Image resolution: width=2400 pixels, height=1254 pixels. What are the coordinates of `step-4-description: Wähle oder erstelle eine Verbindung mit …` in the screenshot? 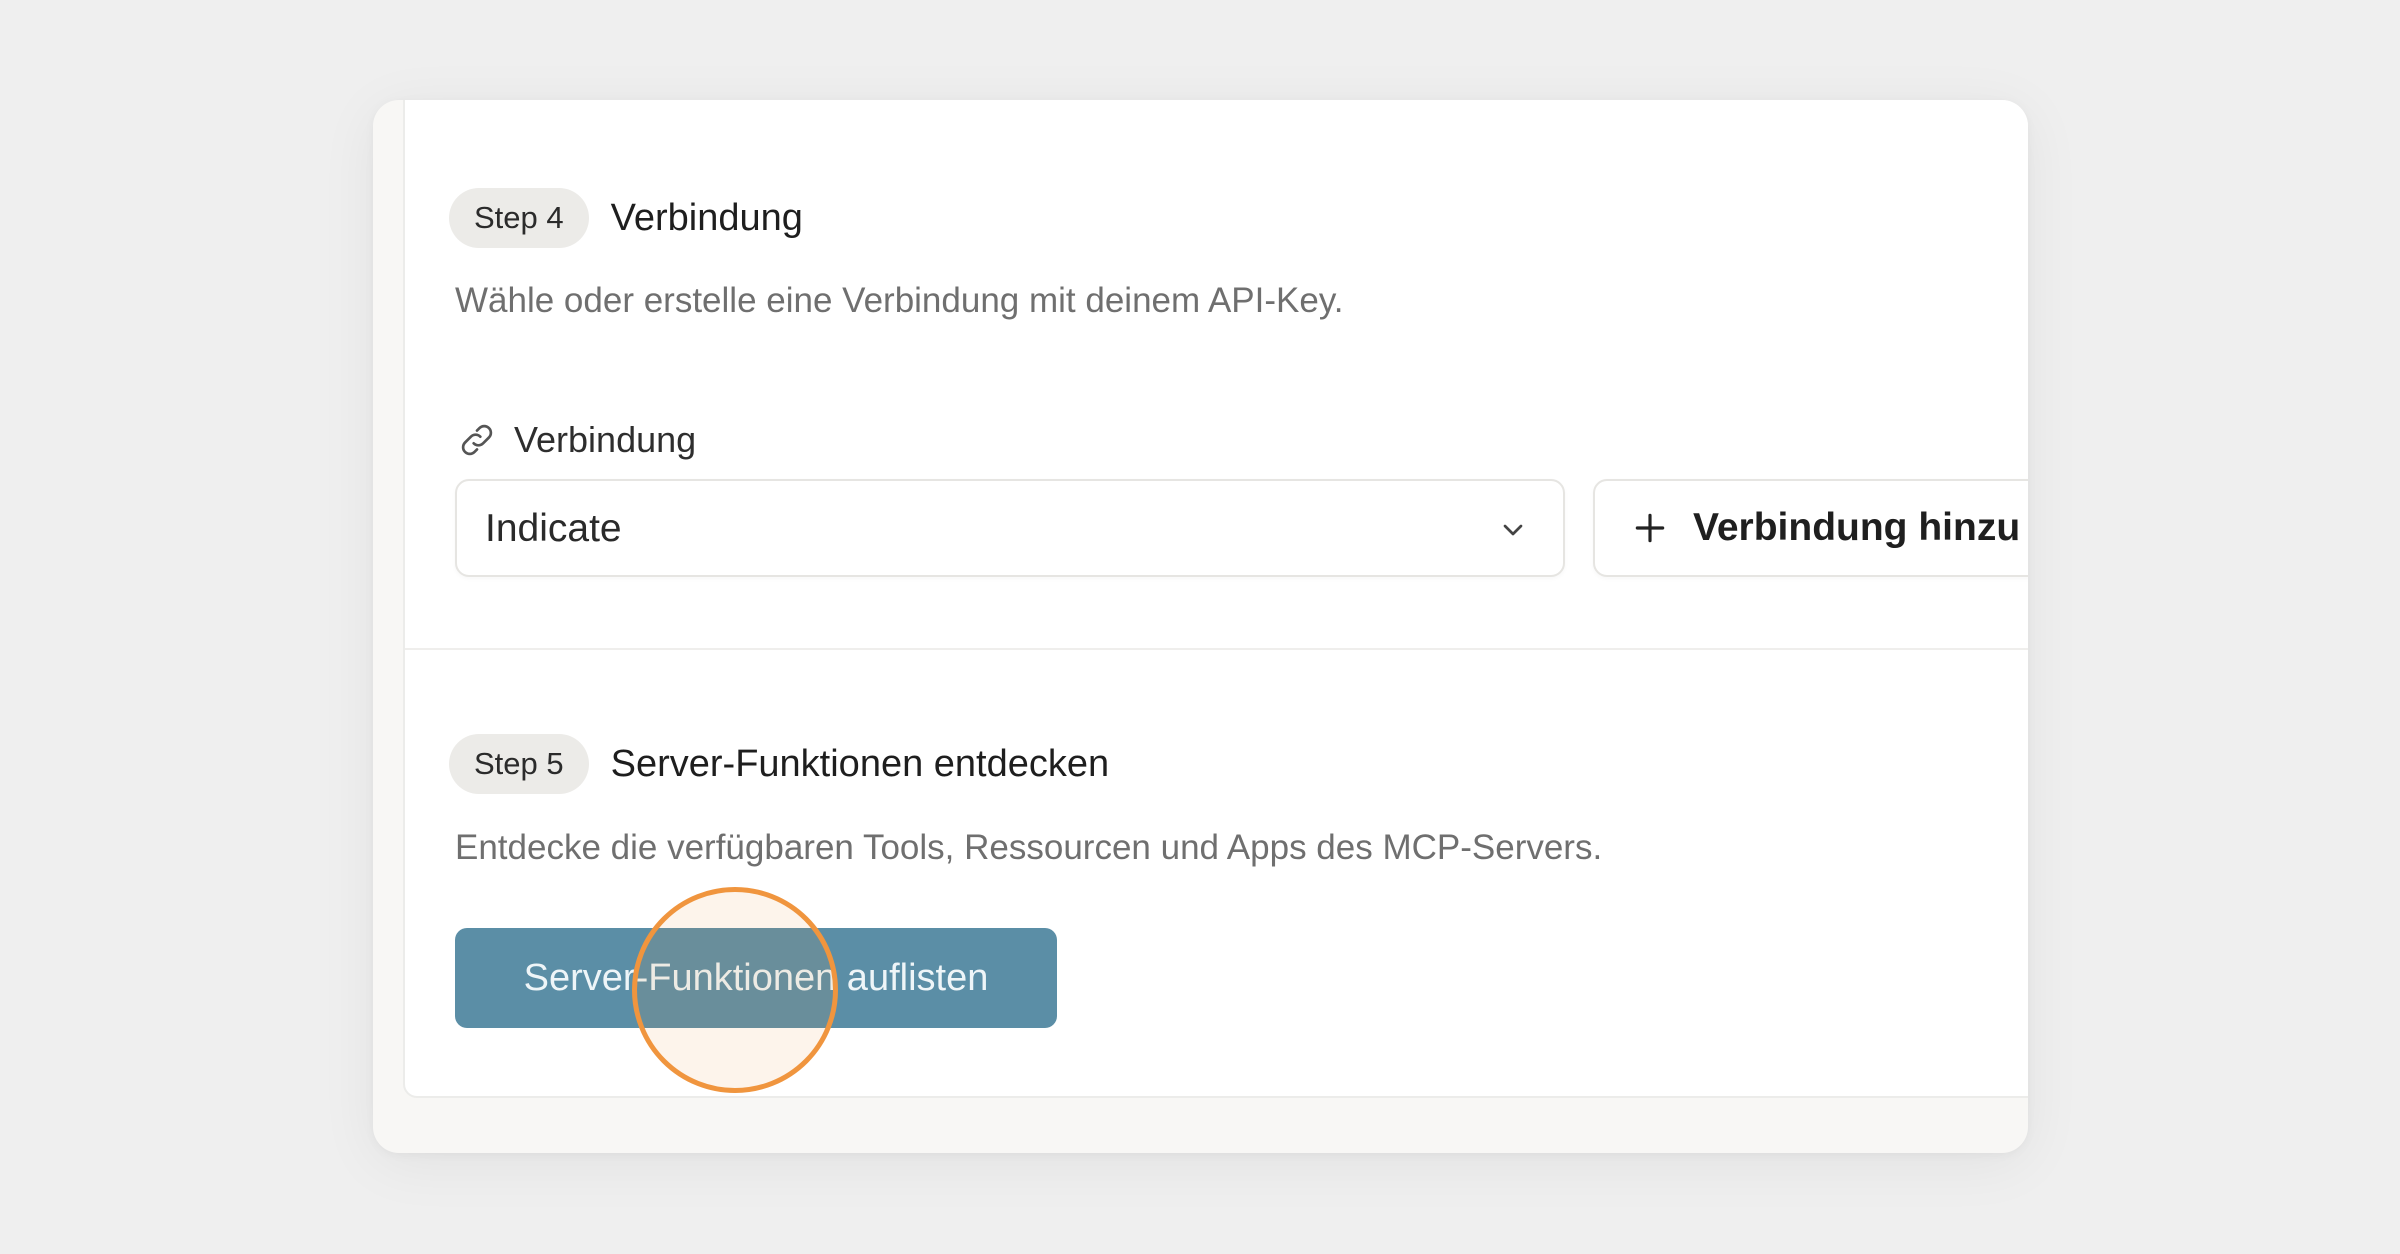 It's located at (899, 300).